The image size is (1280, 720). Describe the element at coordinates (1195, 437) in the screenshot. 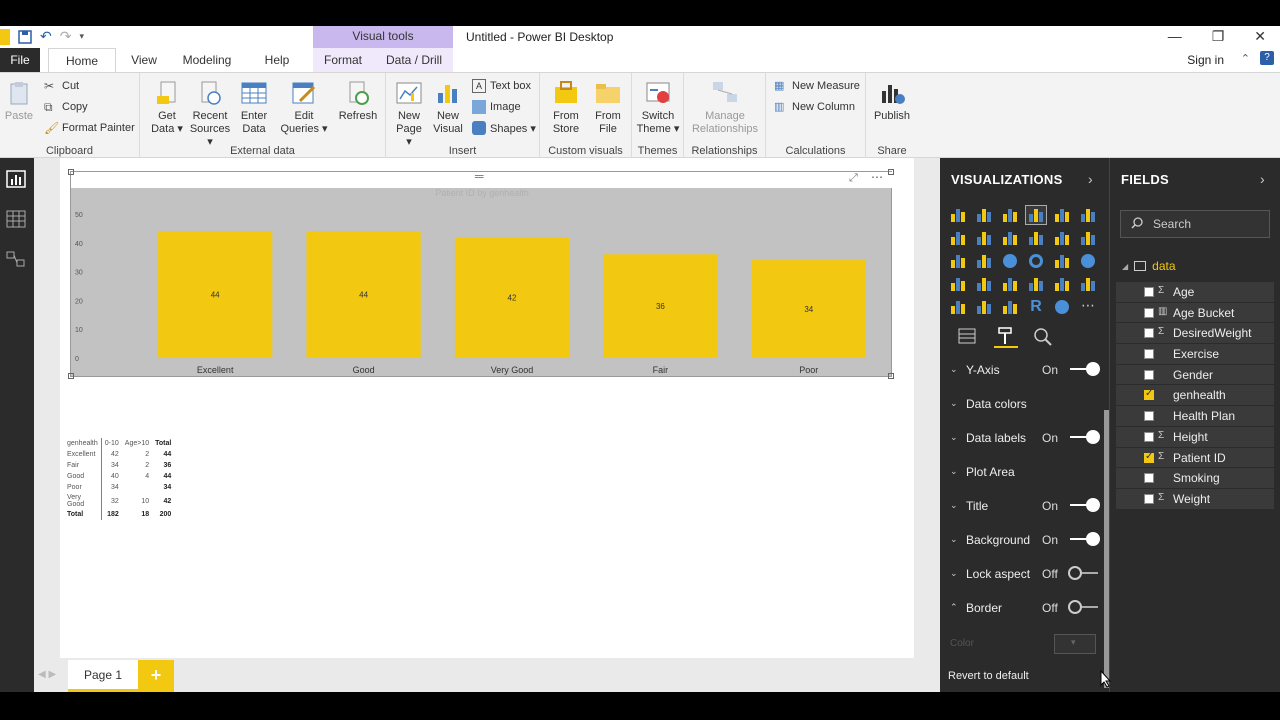

I see `field-item-height: Σ Height` at that location.